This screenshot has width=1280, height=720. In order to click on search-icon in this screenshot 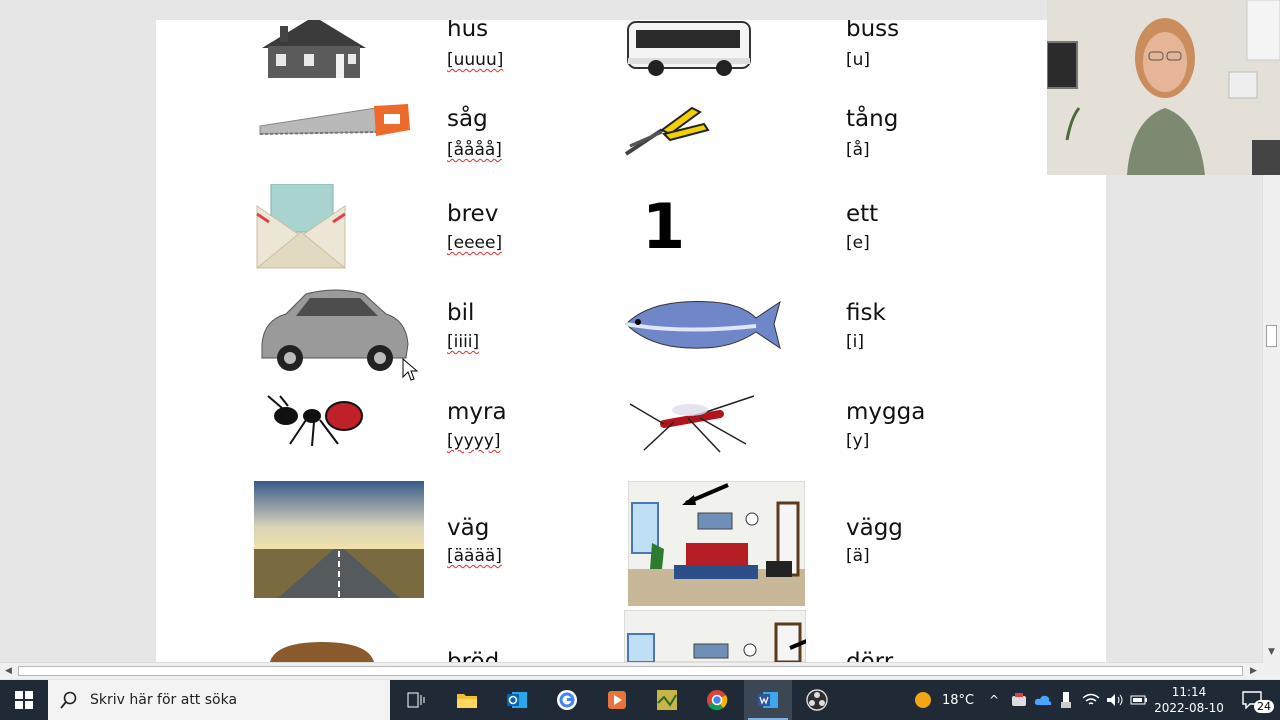, I will do `click(68, 700)`.